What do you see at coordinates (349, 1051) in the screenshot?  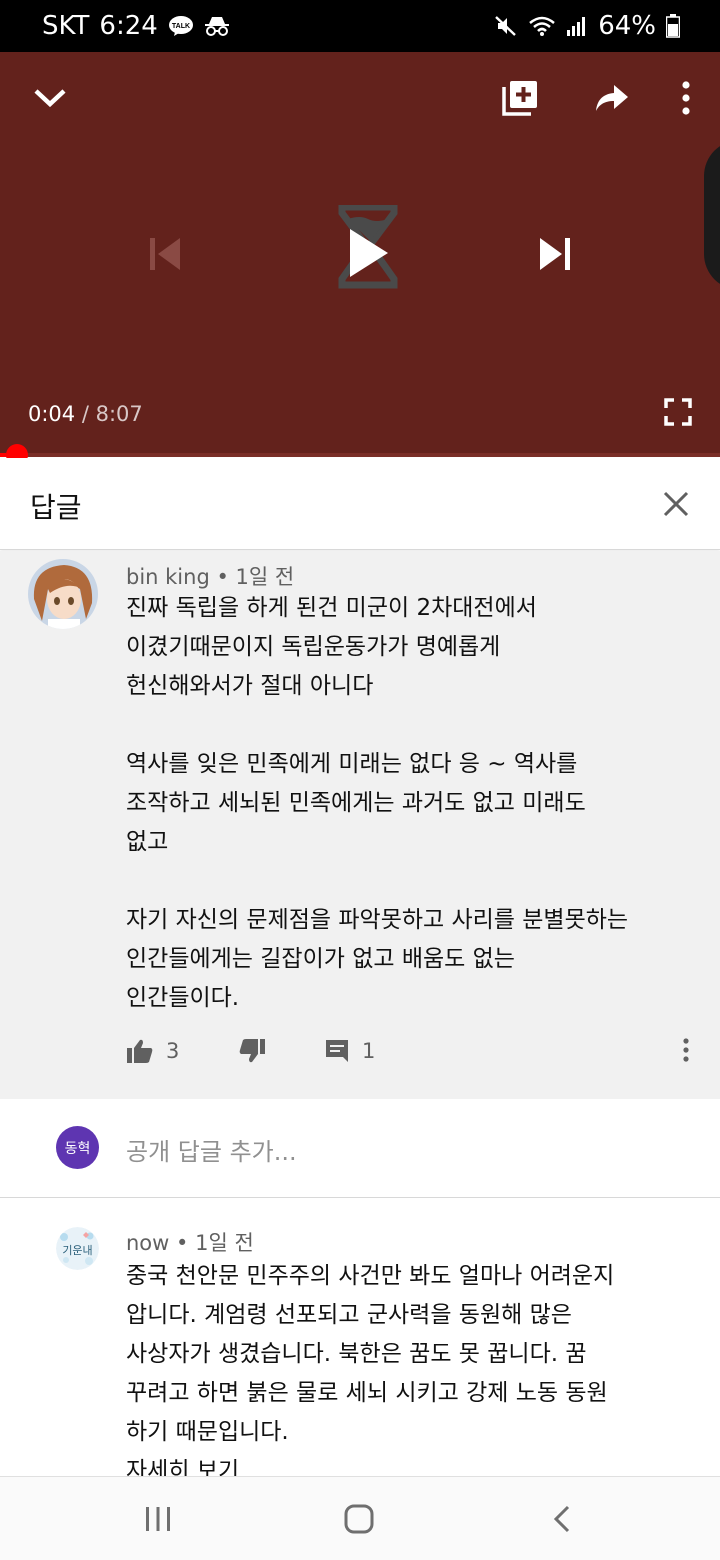 I see `reply-button: 1` at bounding box center [349, 1051].